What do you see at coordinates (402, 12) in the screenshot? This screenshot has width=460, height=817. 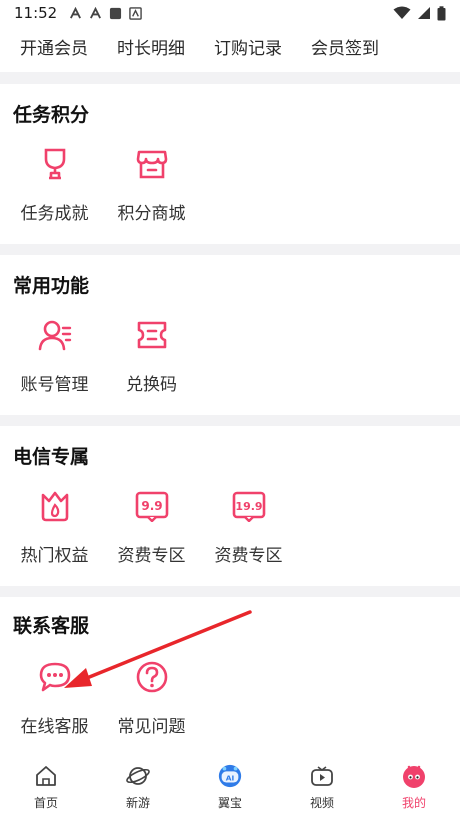 I see `wifi-icon` at bounding box center [402, 12].